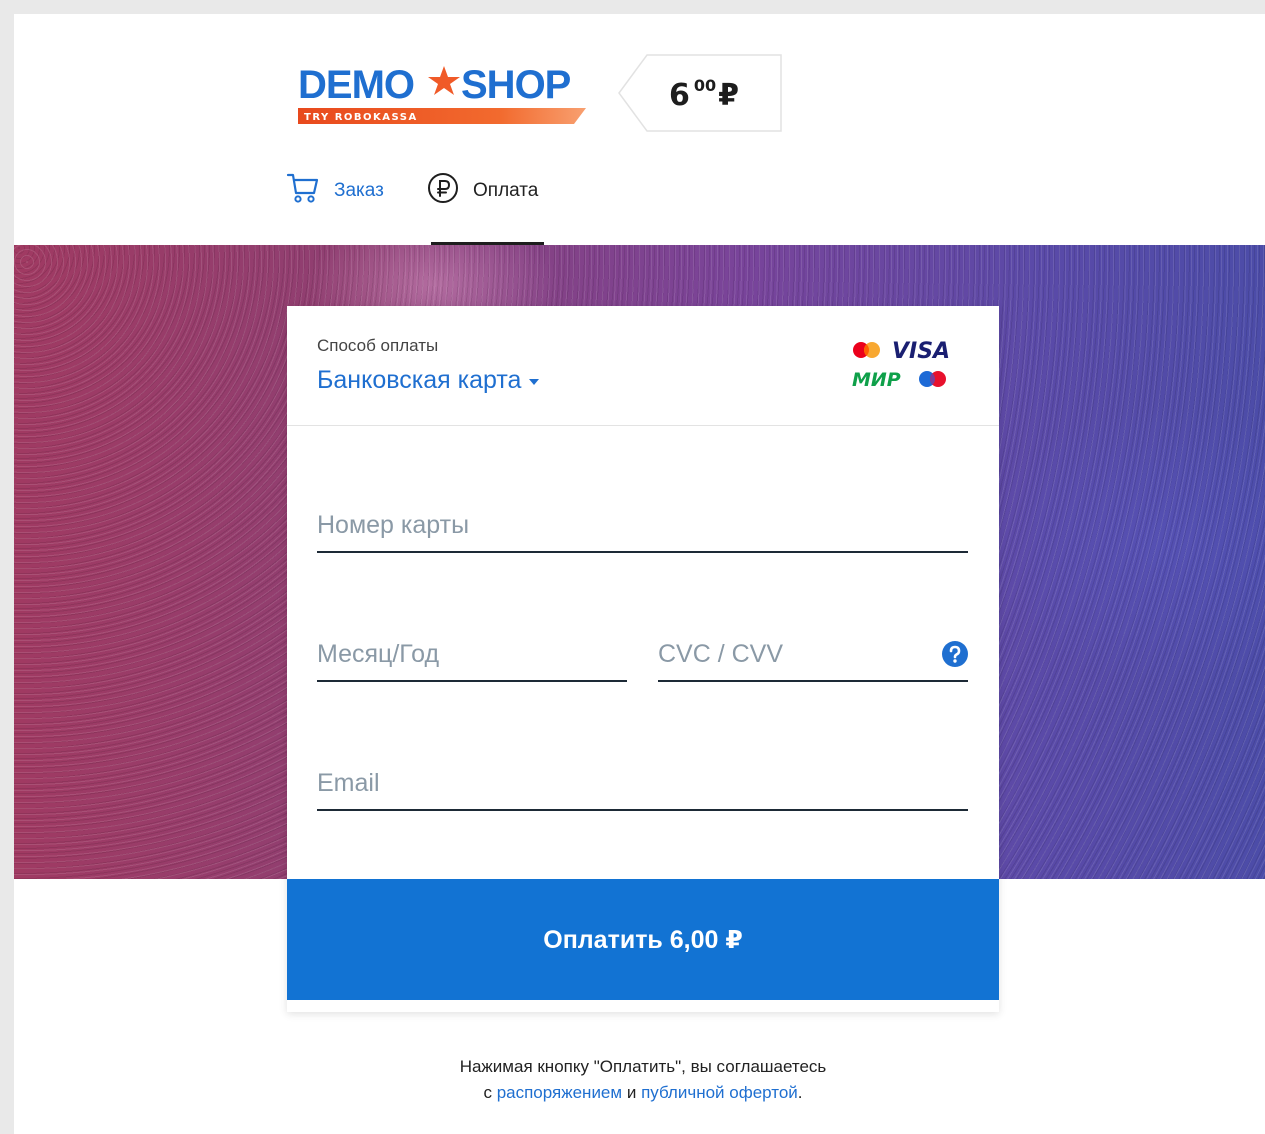 The height and width of the screenshot is (1134, 1265). I want to click on card-number-field, so click(642, 523).